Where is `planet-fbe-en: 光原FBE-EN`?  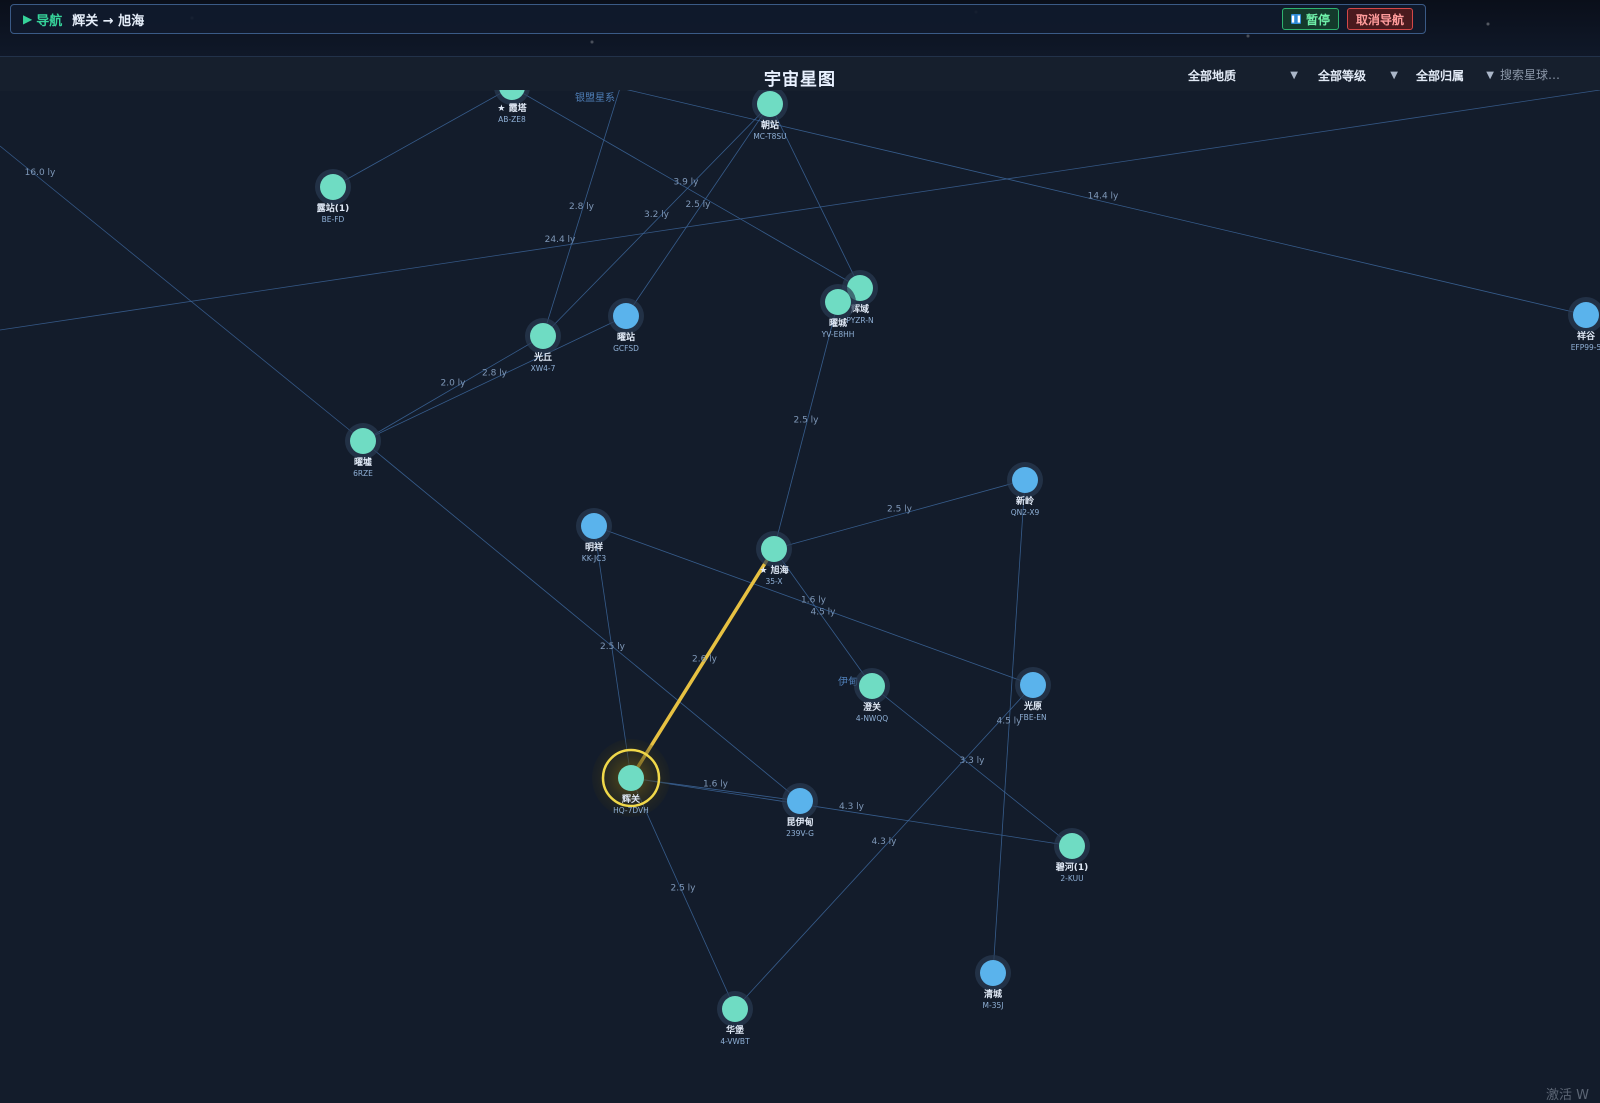
planet-fbe-en: 光原FBE-EN is located at coordinates (1033, 694).